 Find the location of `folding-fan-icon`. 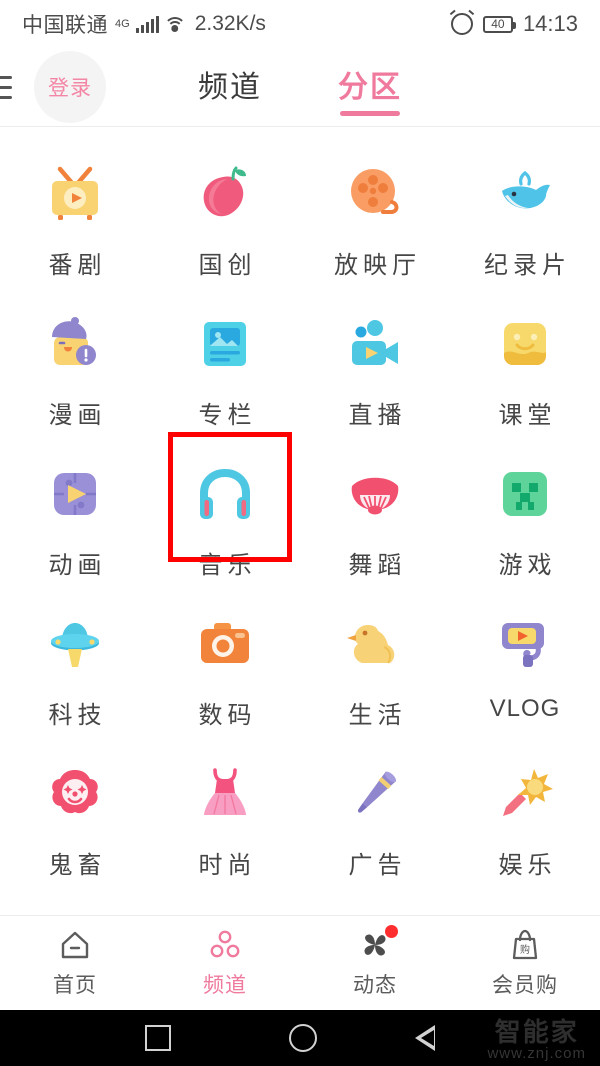

folding-fan-icon is located at coordinates (375, 494).